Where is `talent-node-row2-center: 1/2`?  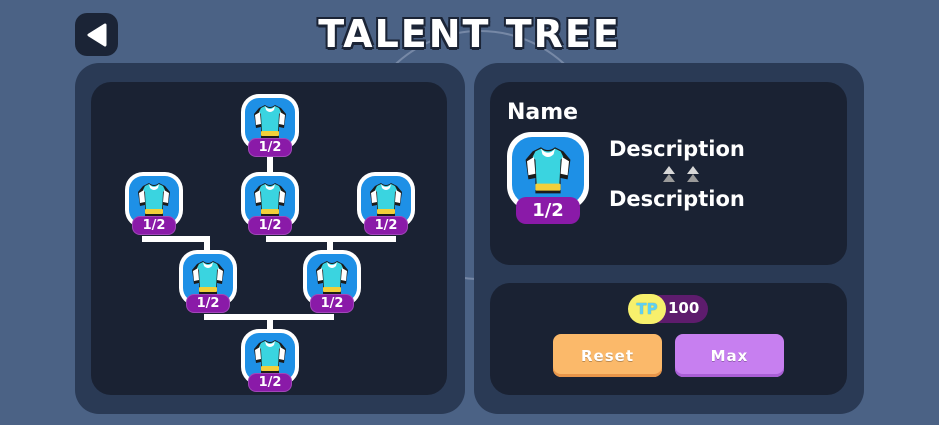 talent-node-row2-center: 1/2 is located at coordinates (270, 203).